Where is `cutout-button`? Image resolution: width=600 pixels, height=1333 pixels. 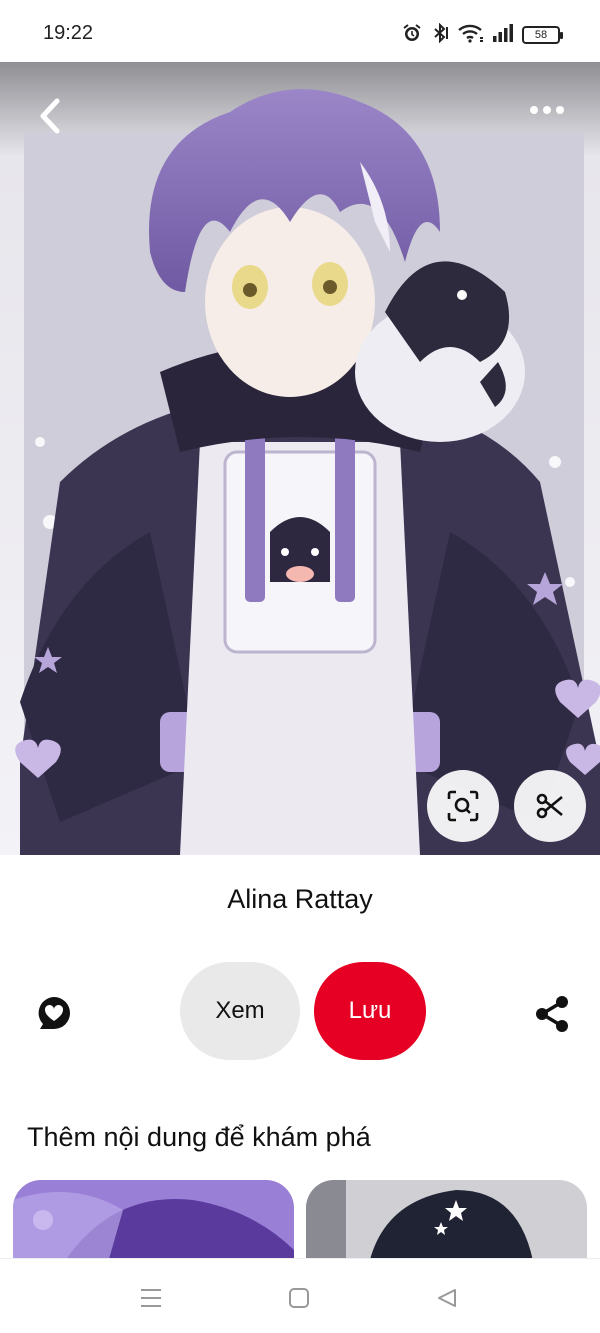
cutout-button is located at coordinates (550, 806).